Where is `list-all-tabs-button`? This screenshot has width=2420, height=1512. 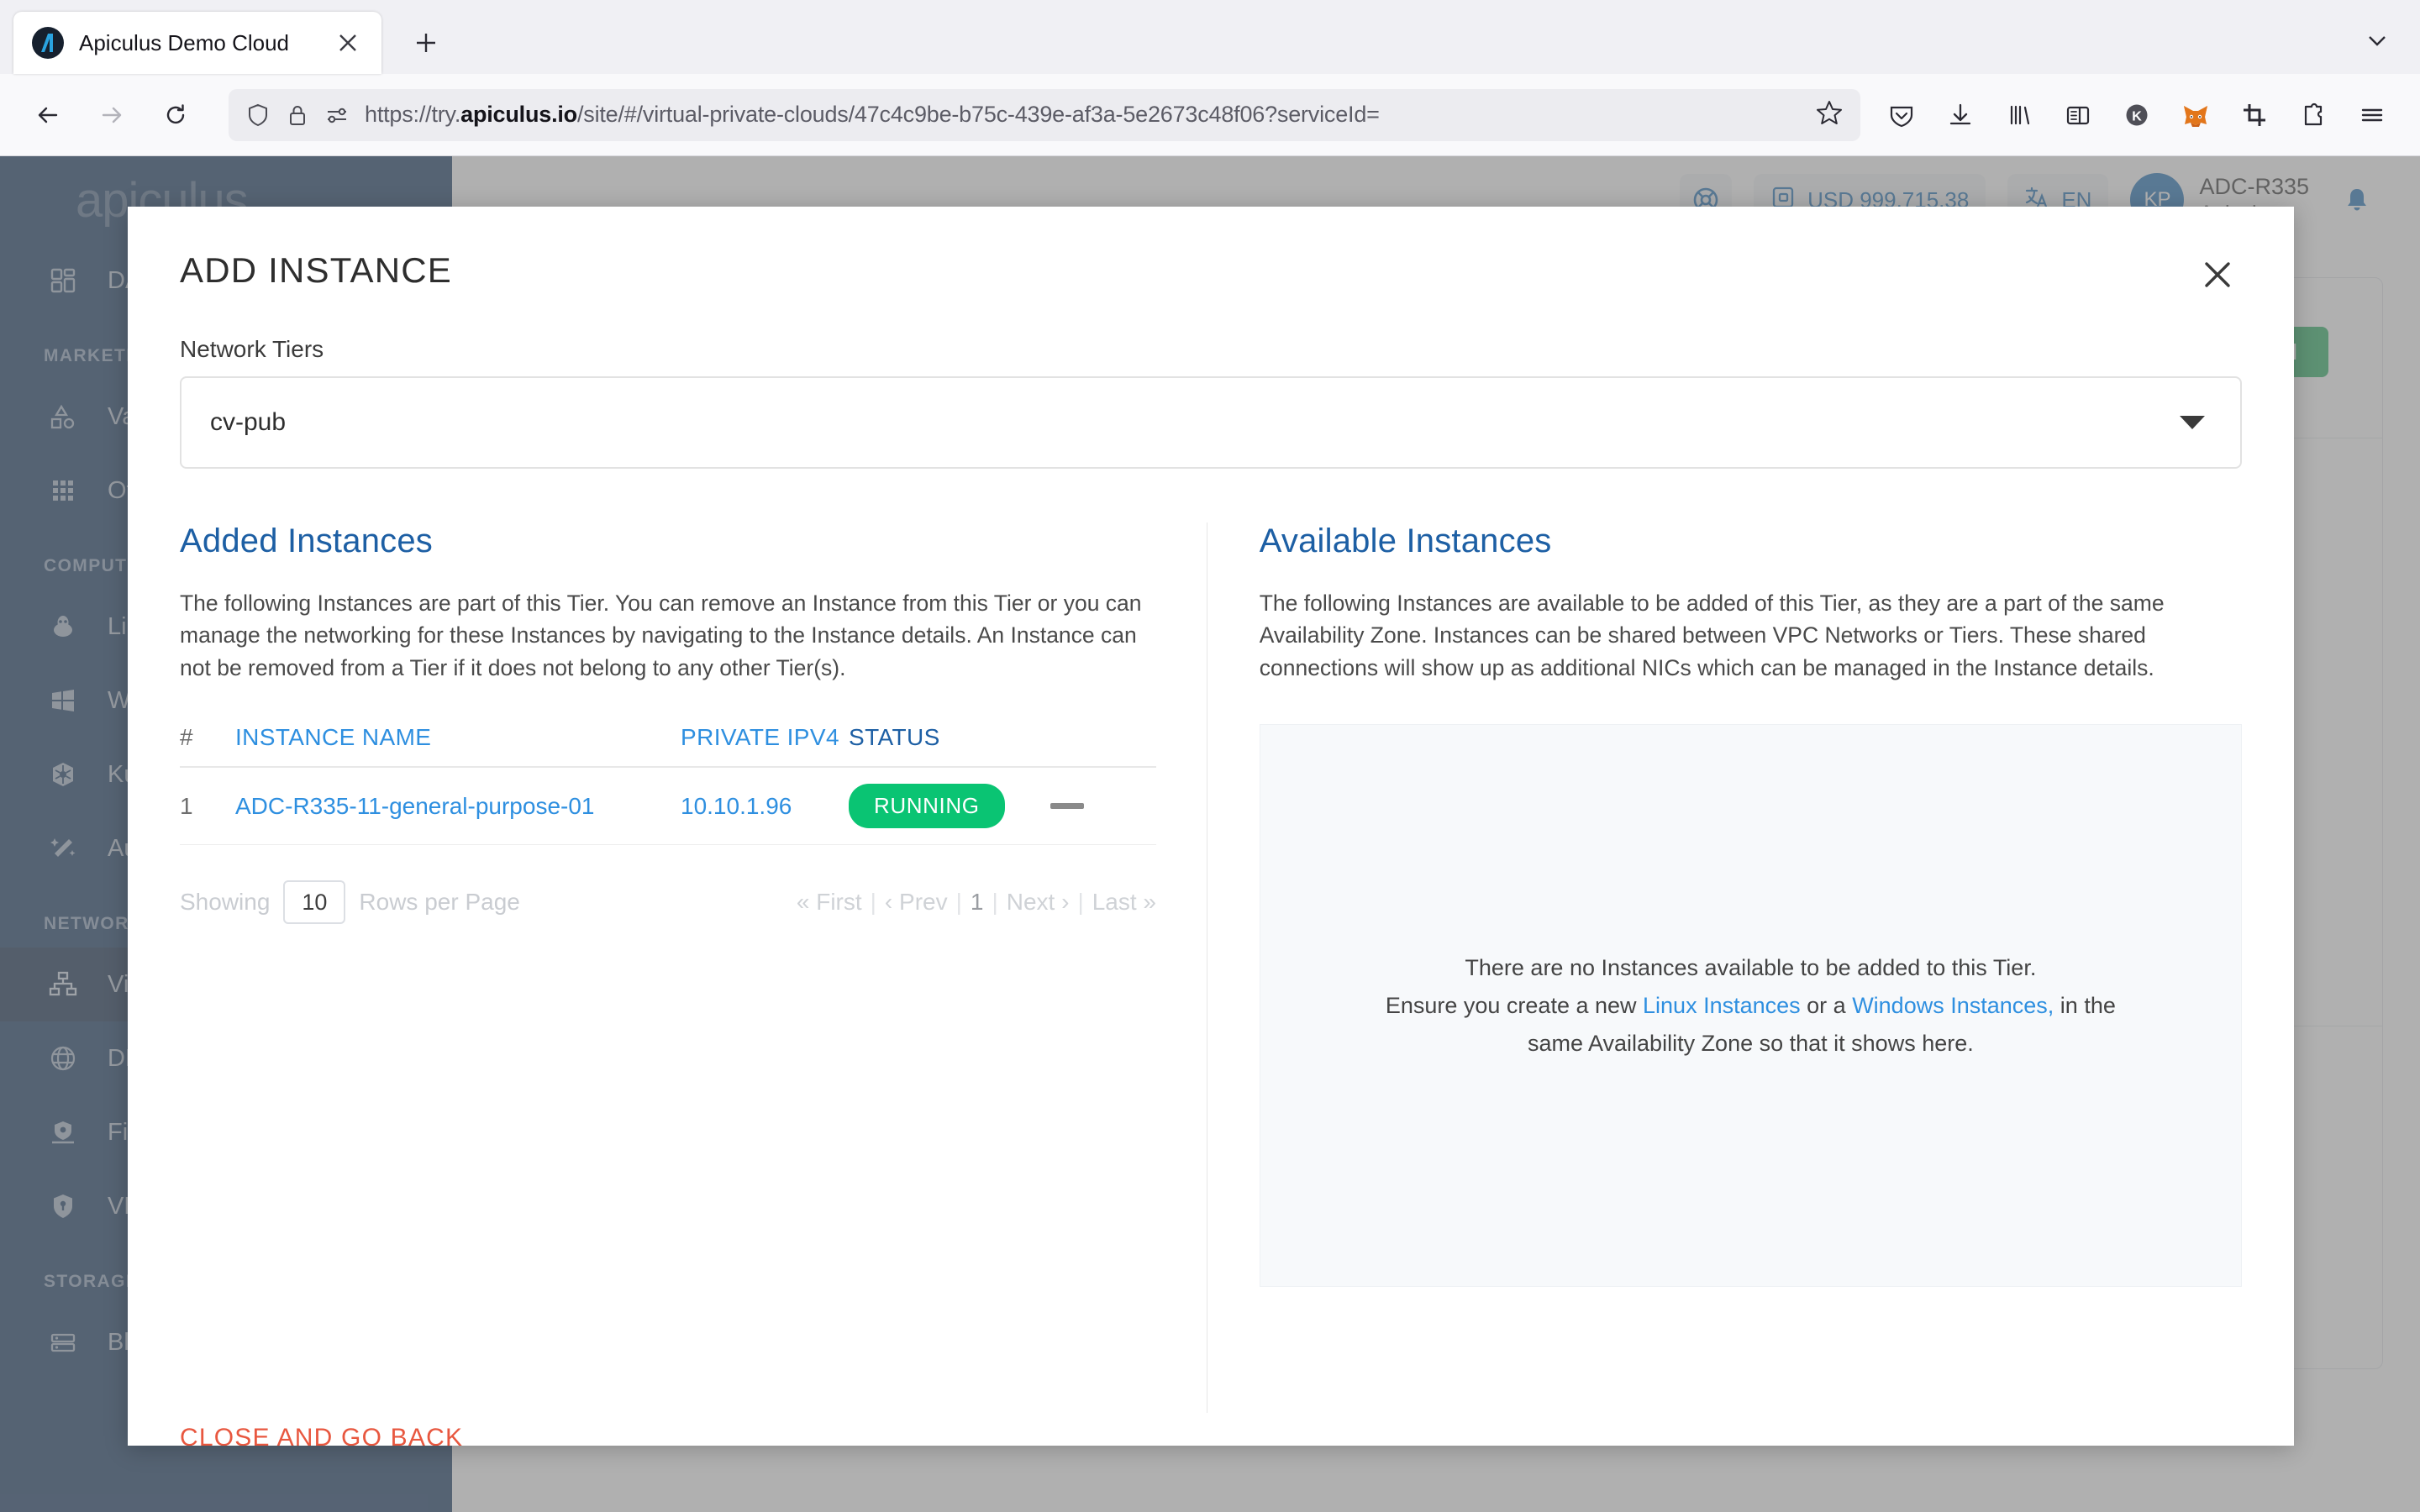
list-all-tabs-button is located at coordinates (2377, 42).